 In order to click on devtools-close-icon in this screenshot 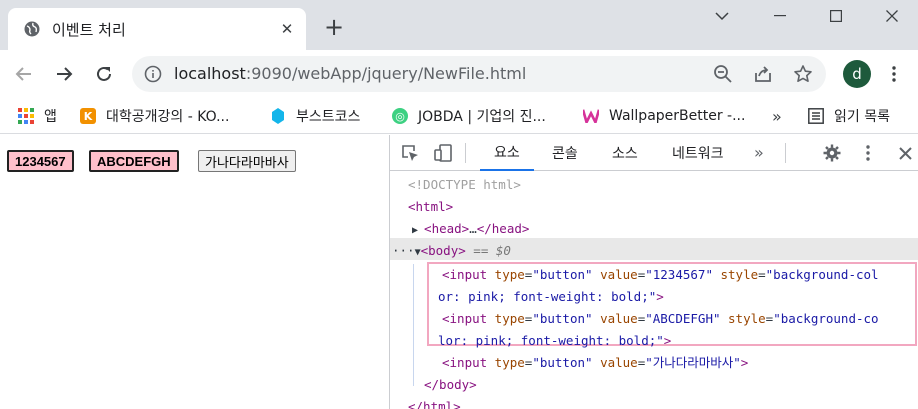, I will do `click(905, 153)`.